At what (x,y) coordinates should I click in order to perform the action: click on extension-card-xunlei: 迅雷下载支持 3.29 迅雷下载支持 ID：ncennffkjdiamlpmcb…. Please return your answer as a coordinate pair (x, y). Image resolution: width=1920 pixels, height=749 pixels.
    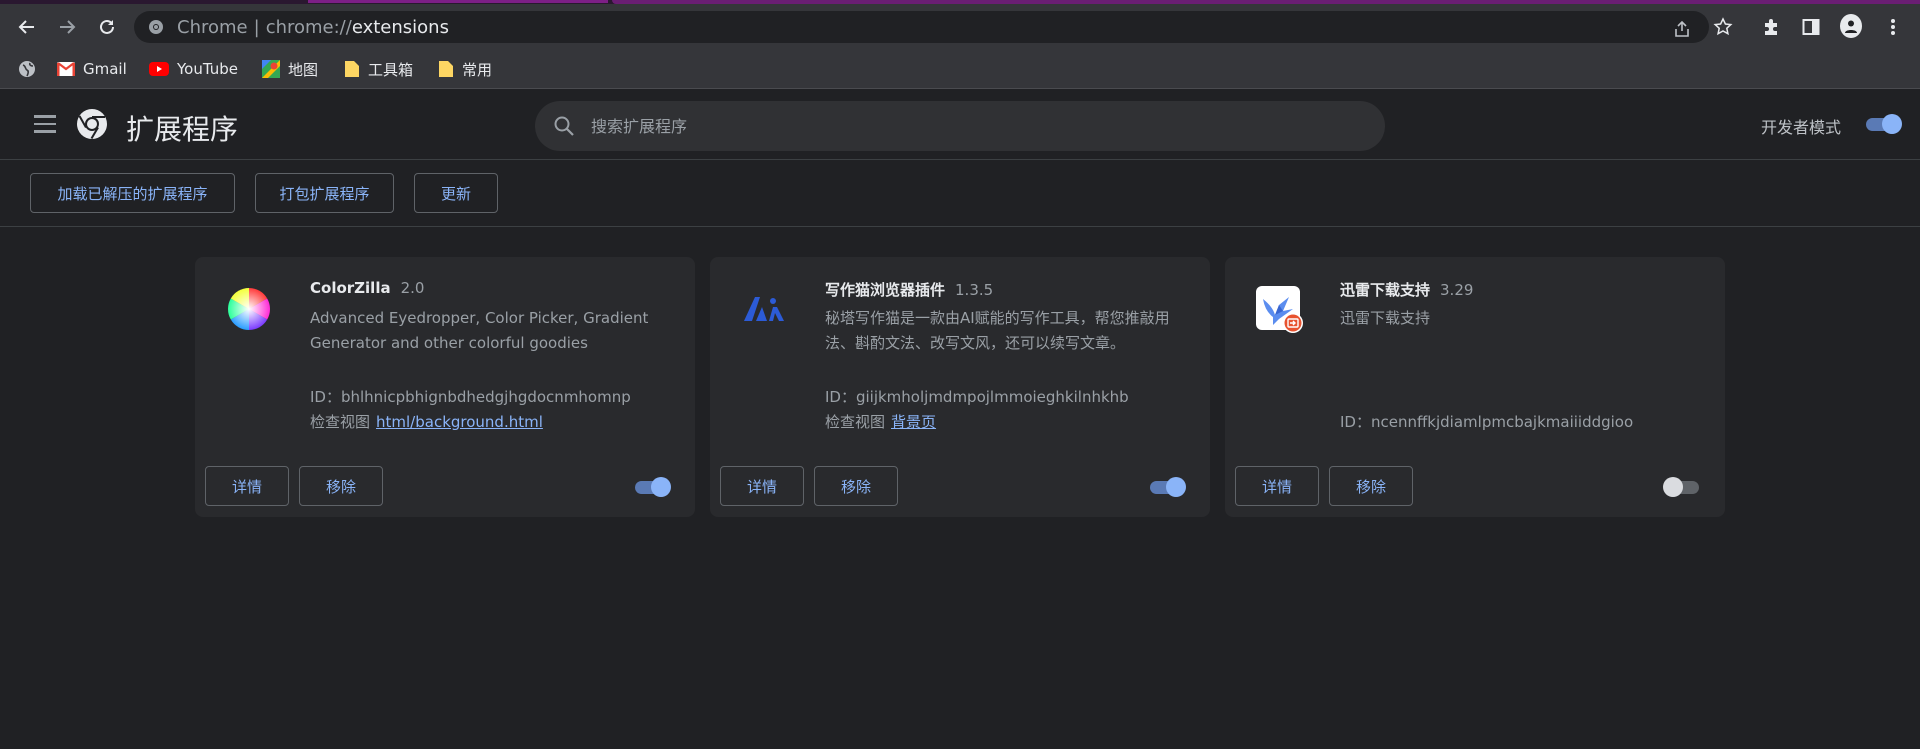
    Looking at the image, I should click on (1475, 387).